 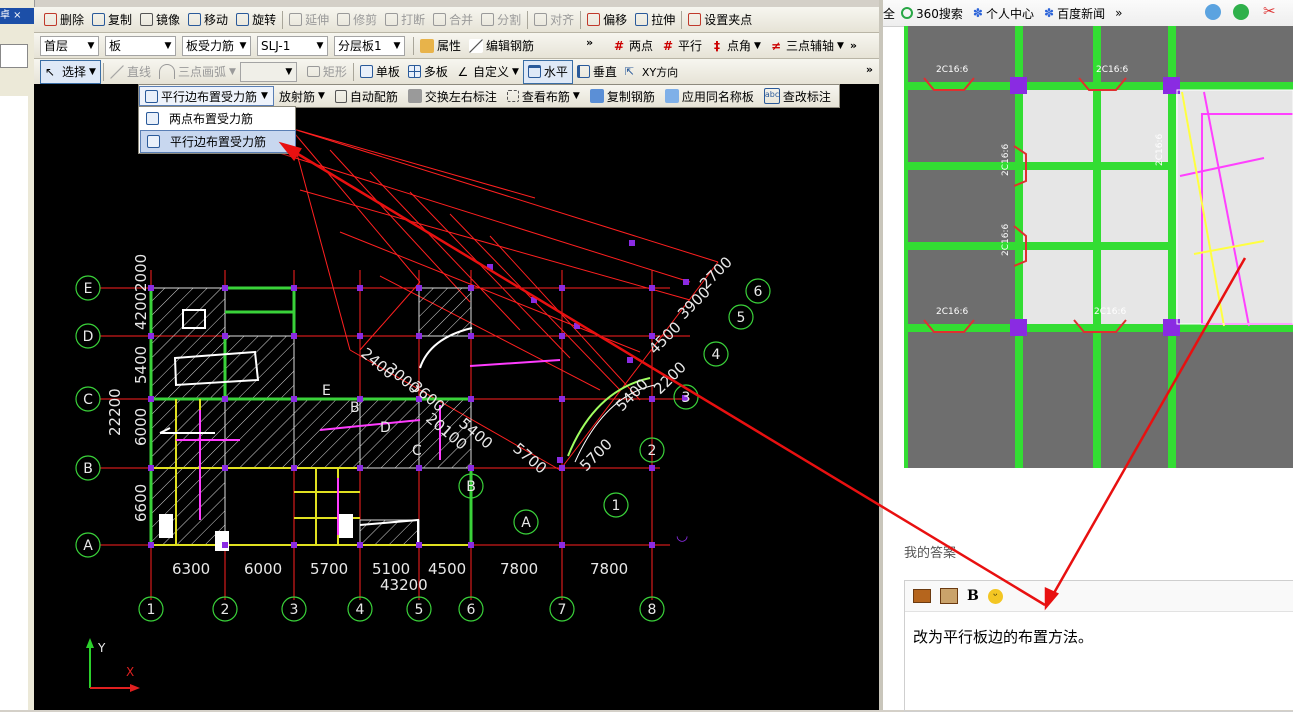 I want to click on arrow-head-icon, so click(x=290, y=151).